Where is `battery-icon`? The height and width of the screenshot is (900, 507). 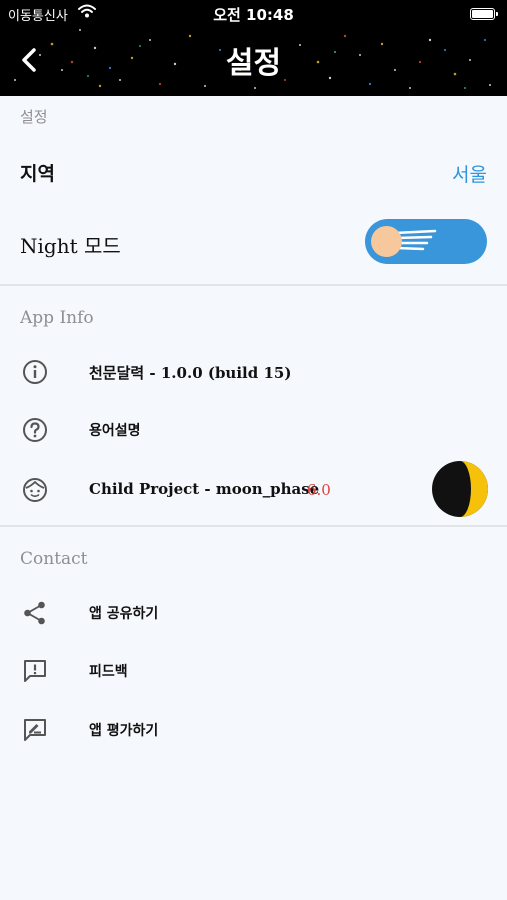
battery-icon is located at coordinates (484, 14).